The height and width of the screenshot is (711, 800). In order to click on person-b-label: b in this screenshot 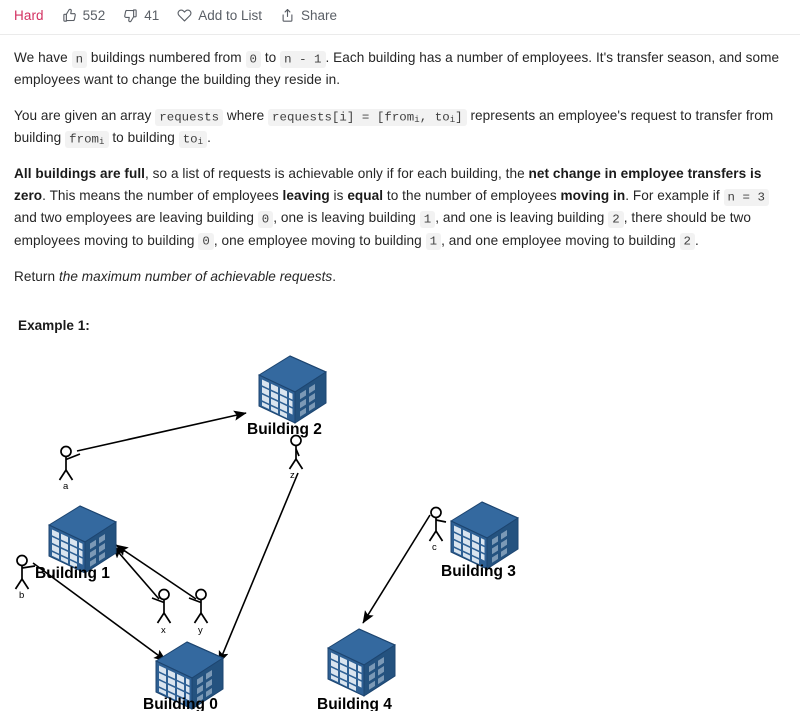, I will do `click(21, 595)`.